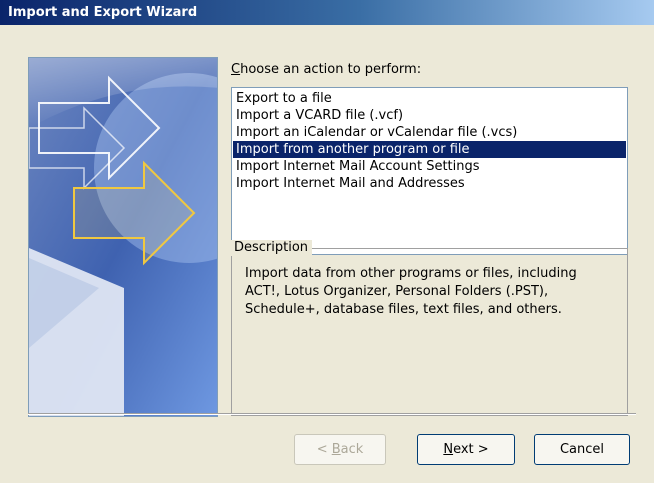  Describe the element at coordinates (429, 149) in the screenshot. I see `action-list-item: Import from another program or file` at that location.